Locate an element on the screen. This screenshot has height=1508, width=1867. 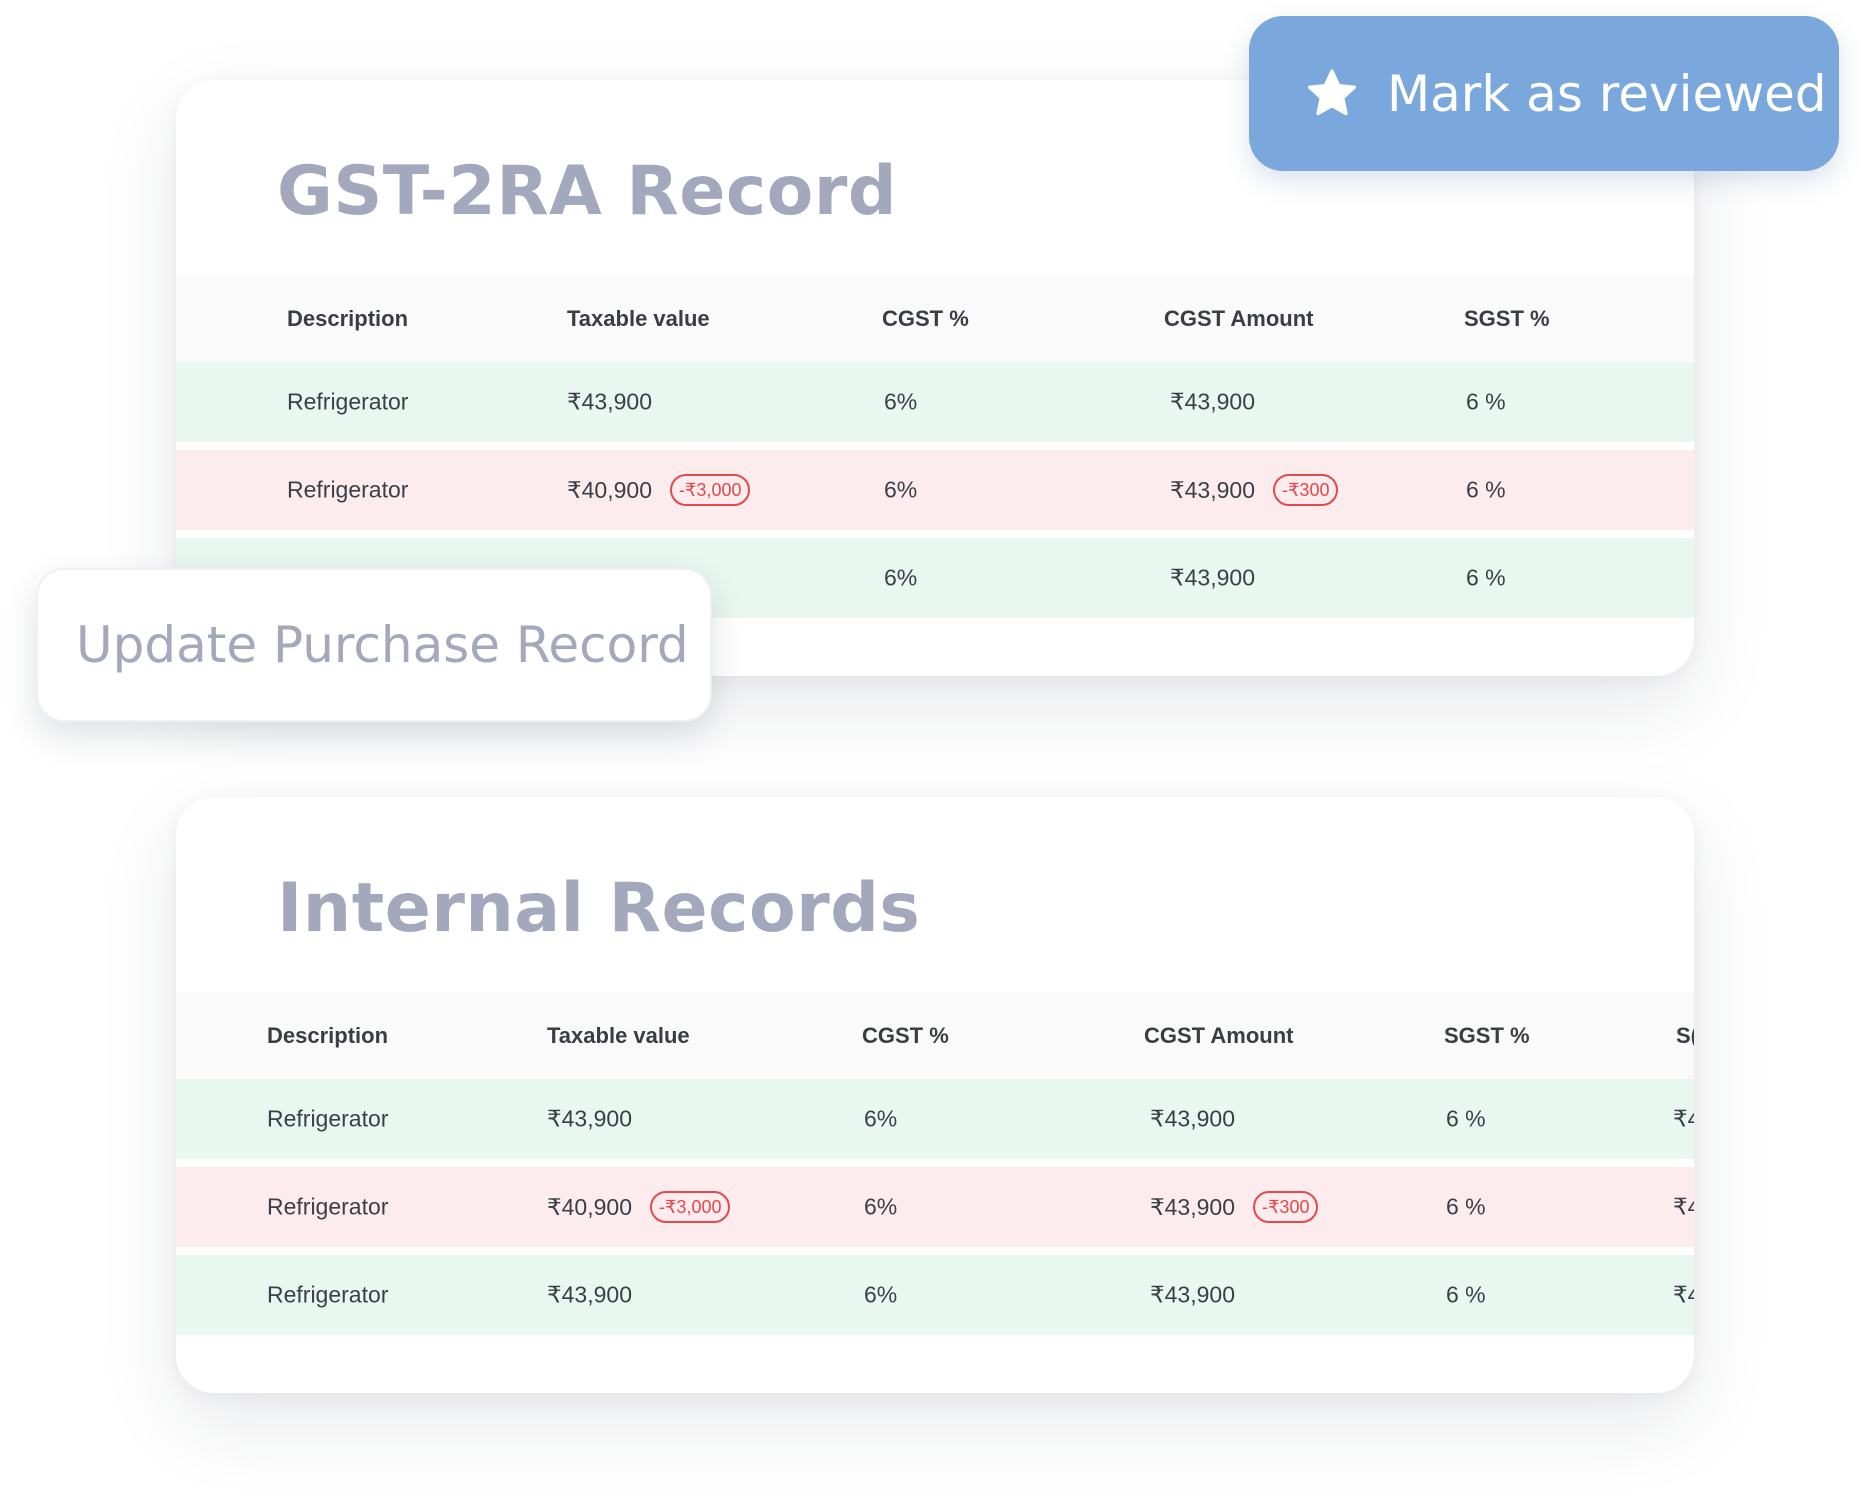
gst-card-title: GST-2RA Record is located at coordinates (587, 191).